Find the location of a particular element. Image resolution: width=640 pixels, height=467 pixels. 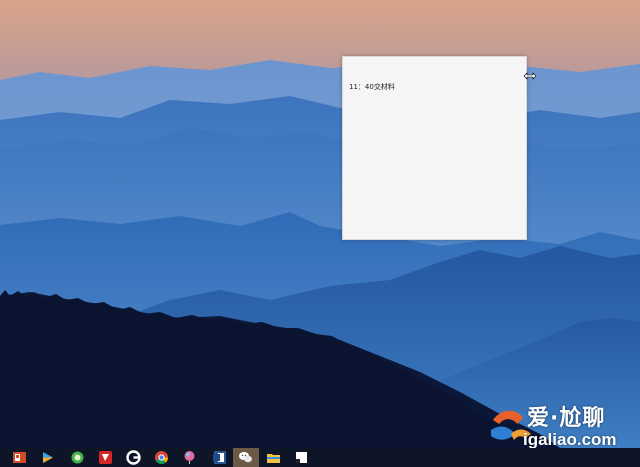

wechat-icon is located at coordinates (245, 457).